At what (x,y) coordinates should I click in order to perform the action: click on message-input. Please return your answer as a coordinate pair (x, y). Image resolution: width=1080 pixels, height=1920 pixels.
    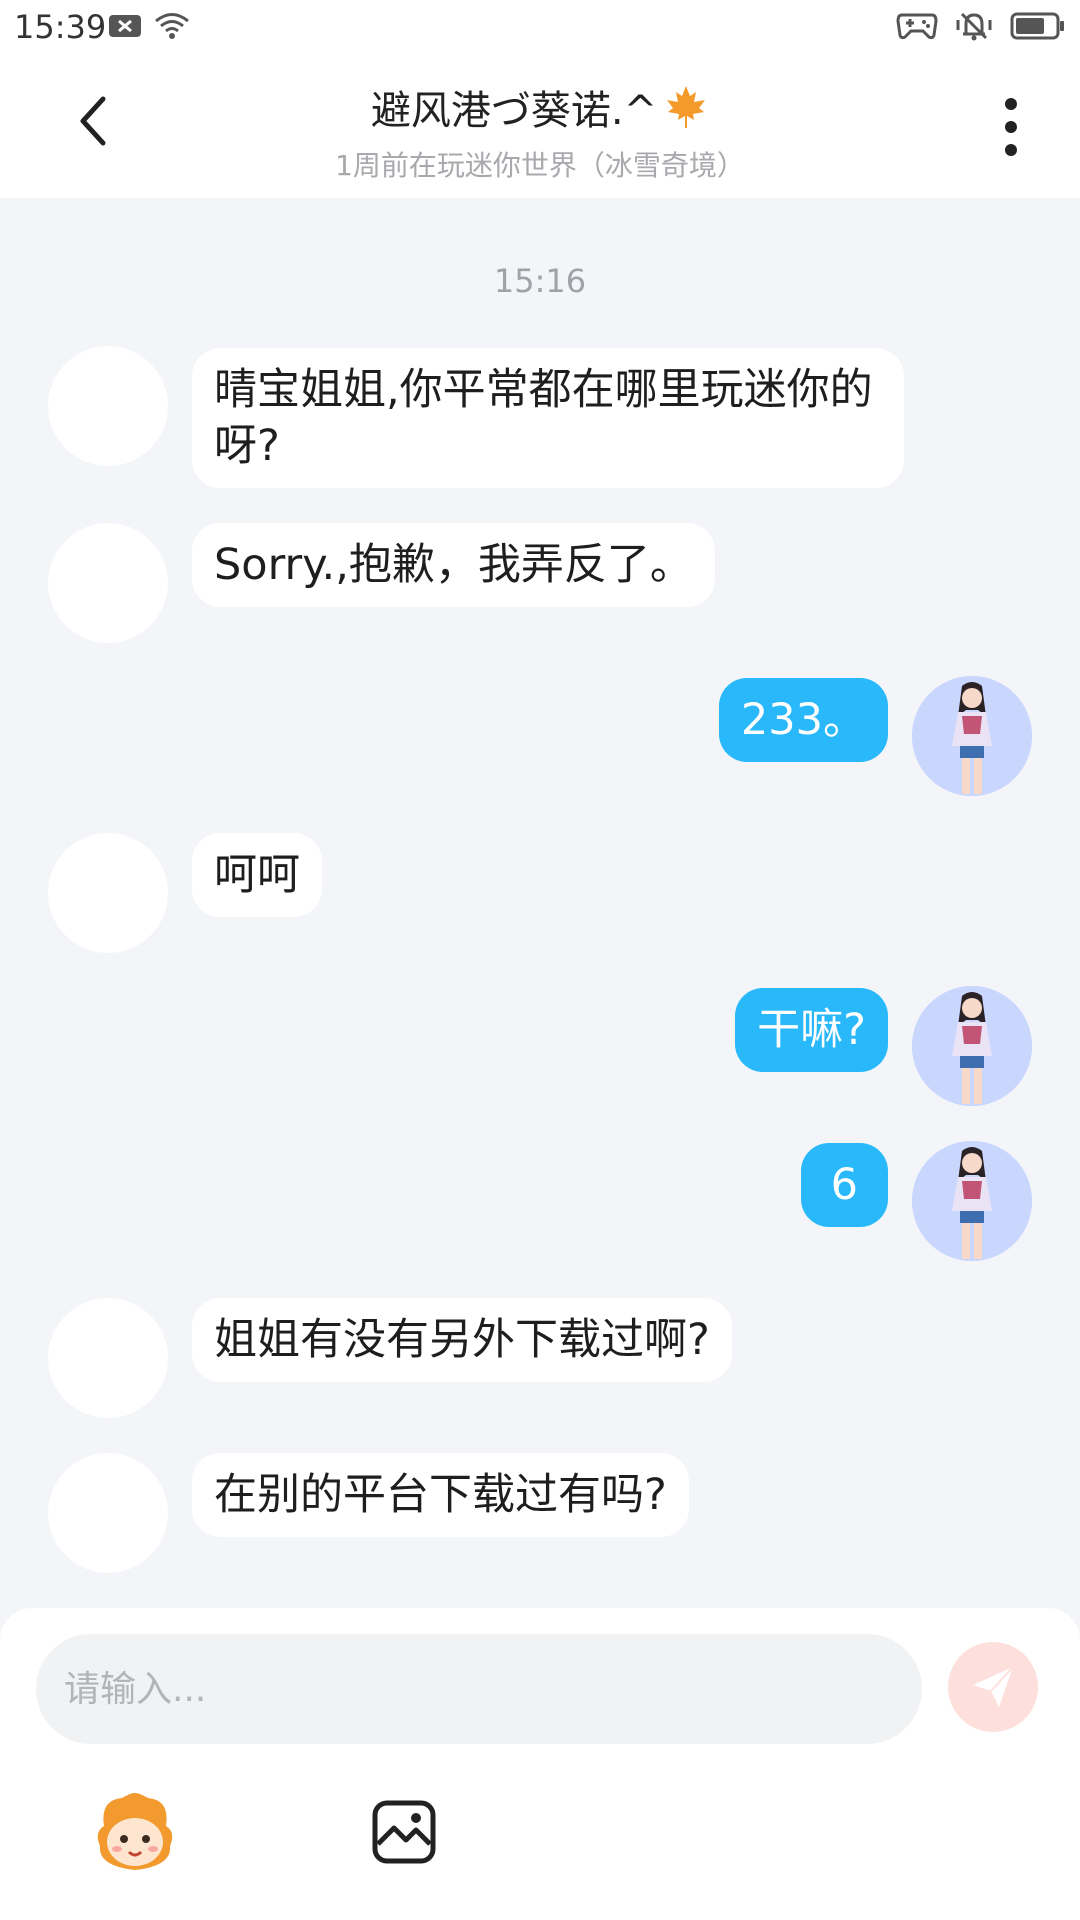
    Looking at the image, I should click on (479, 1689).